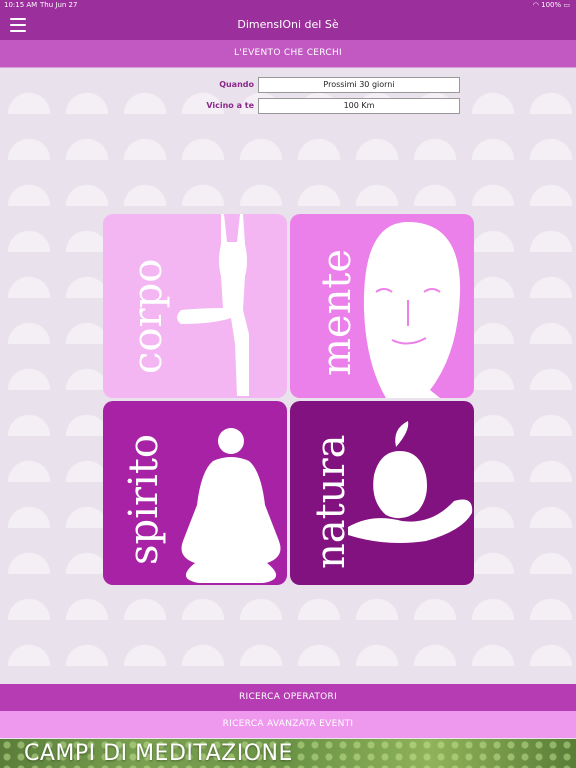 This screenshot has width=576, height=768. I want to click on tile-mente: mente, so click(382, 306).